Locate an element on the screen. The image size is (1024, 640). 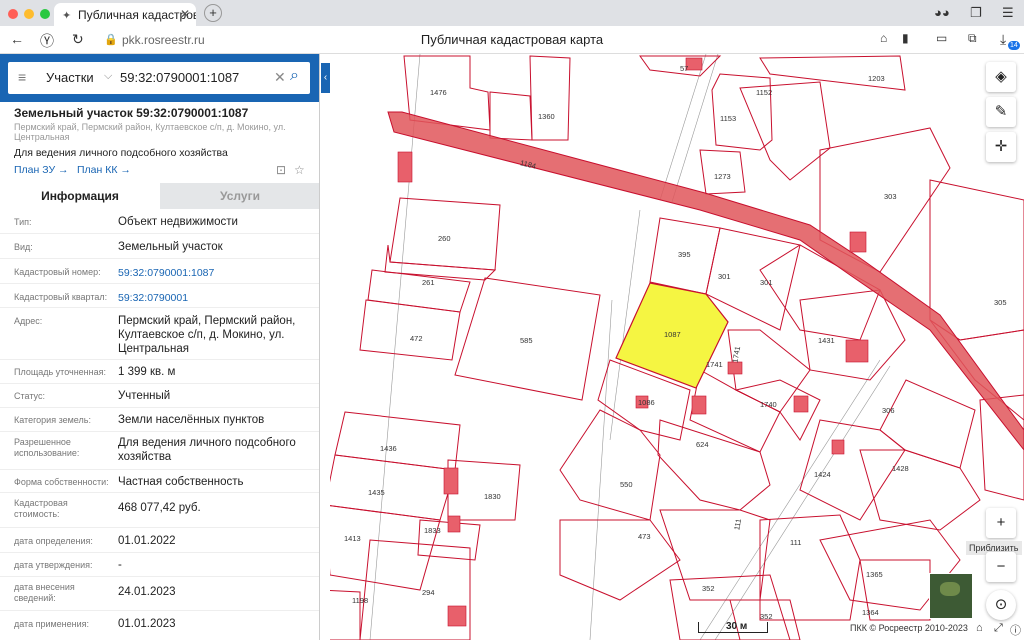
translate-icon: ⌂ is located at coordinates (883, 38).